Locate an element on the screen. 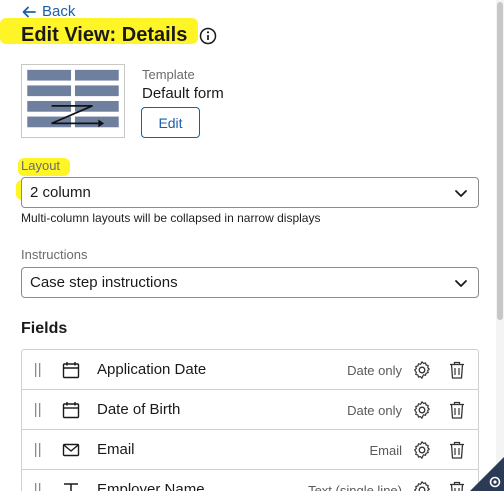 The image size is (504, 491). settings-corner-icon is located at coordinates (487, 474).